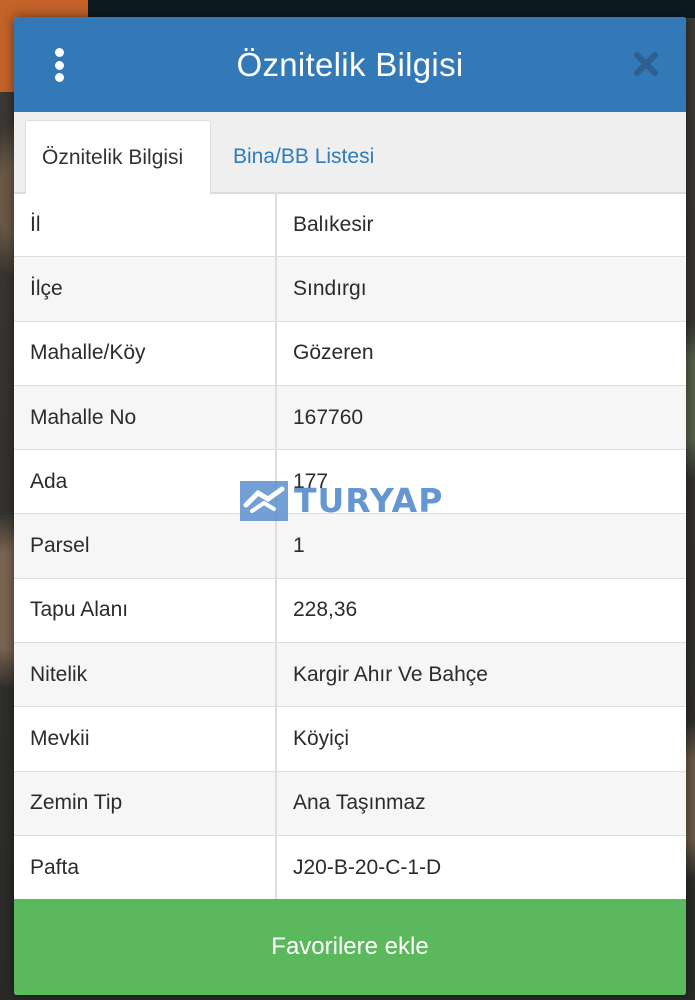  What do you see at coordinates (145, 867) in the screenshot?
I see `attribute-key: Pafta` at bounding box center [145, 867].